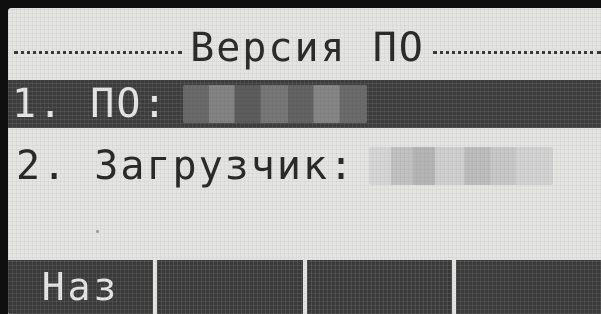 This screenshot has width=601, height=314. I want to click on menu-item-label: 1. ПО:, so click(90, 104).